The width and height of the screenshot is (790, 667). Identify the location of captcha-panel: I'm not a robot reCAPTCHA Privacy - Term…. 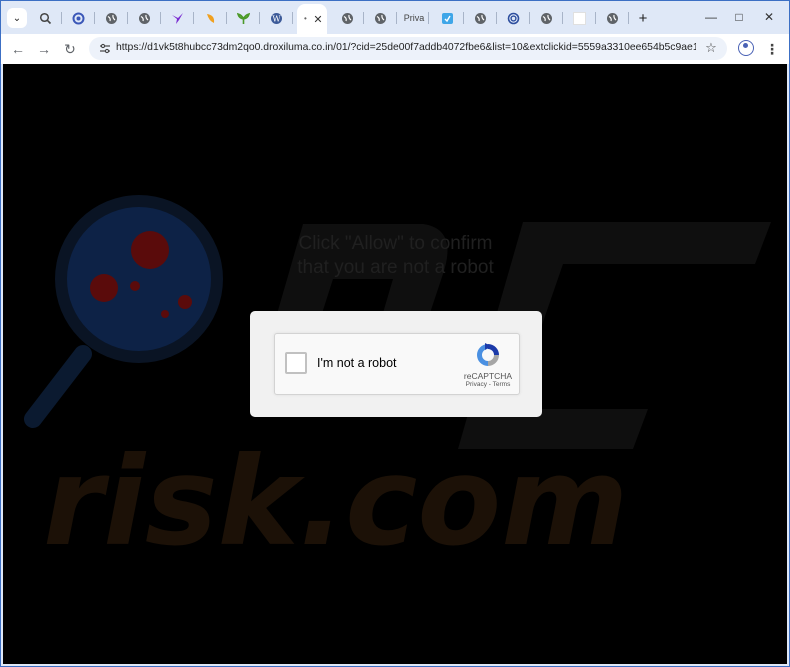
(396, 364).